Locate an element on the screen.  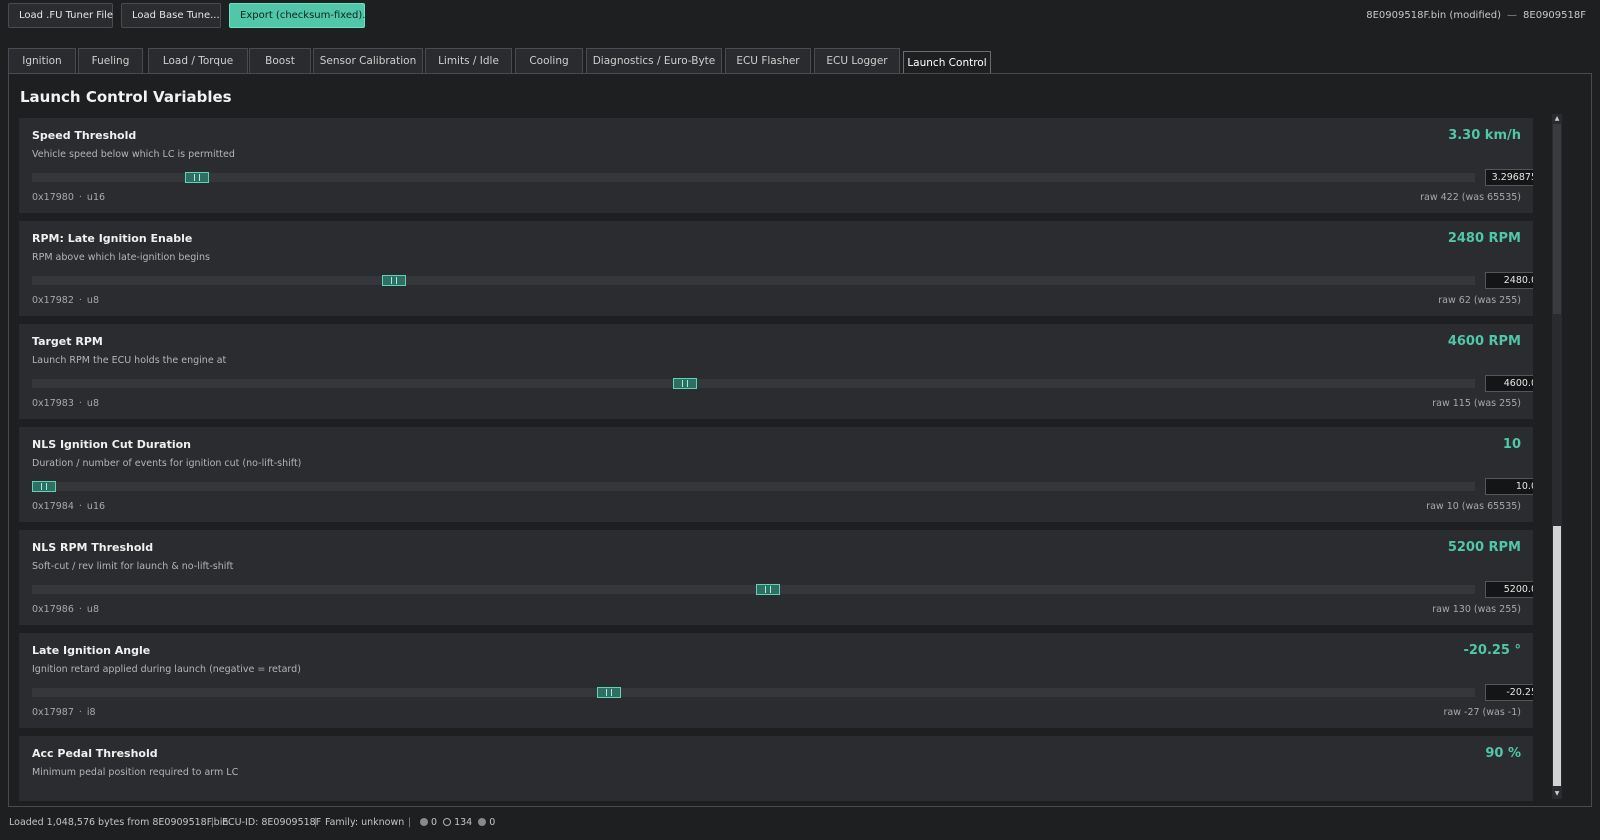
scroll-up-icon: ▲ is located at coordinates (1557, 119).